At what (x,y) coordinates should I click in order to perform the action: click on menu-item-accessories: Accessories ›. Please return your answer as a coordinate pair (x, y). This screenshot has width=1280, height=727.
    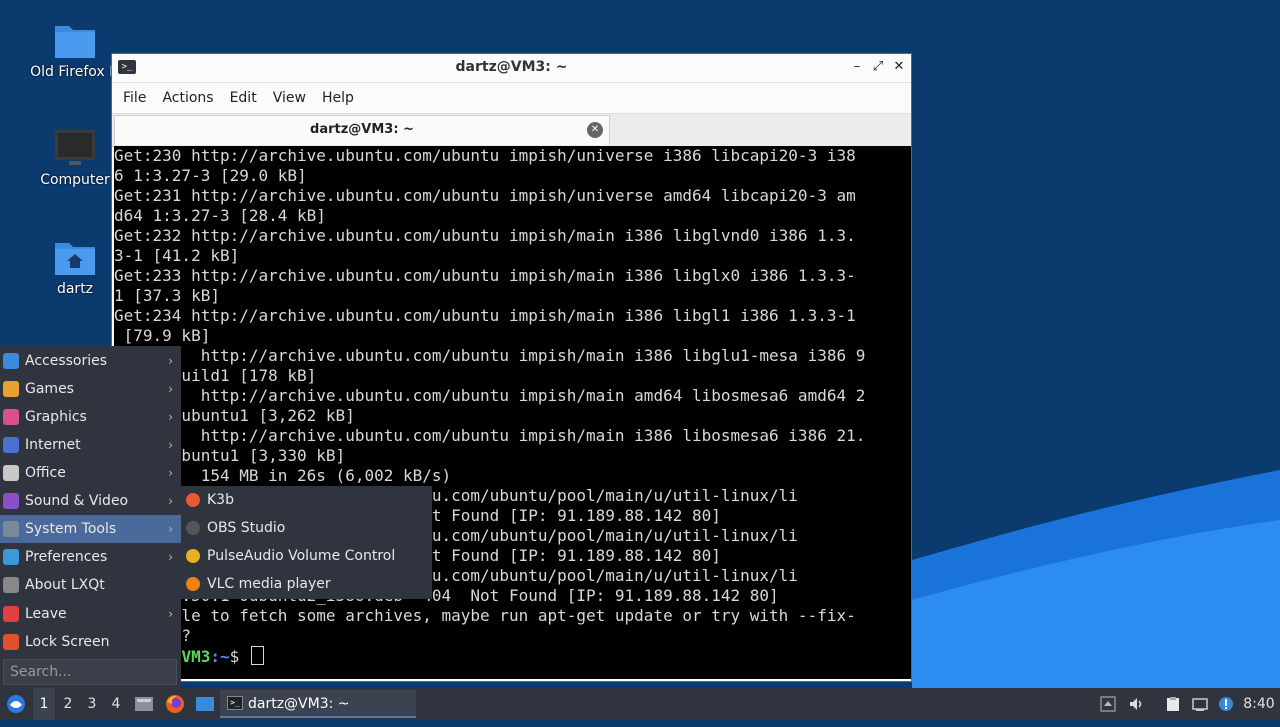
    Looking at the image, I should click on (90, 361).